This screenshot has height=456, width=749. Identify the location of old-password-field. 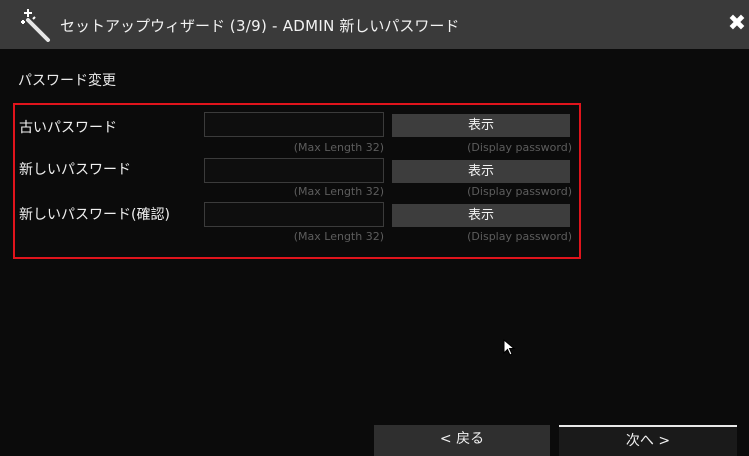
(294, 124).